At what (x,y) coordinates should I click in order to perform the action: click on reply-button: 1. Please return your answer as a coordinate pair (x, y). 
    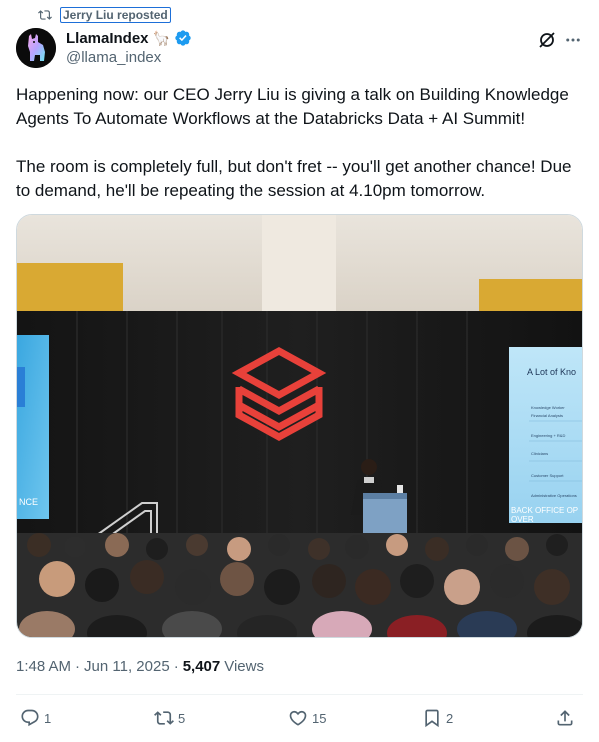
    Looking at the image, I should click on (35, 718).